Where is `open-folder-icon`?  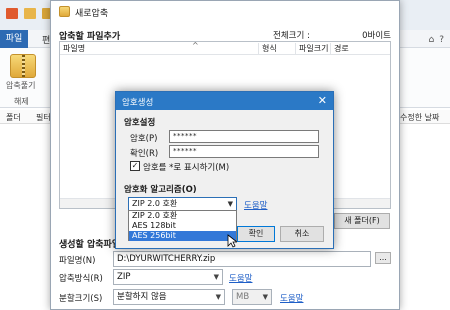 open-folder-icon is located at coordinates (30, 13).